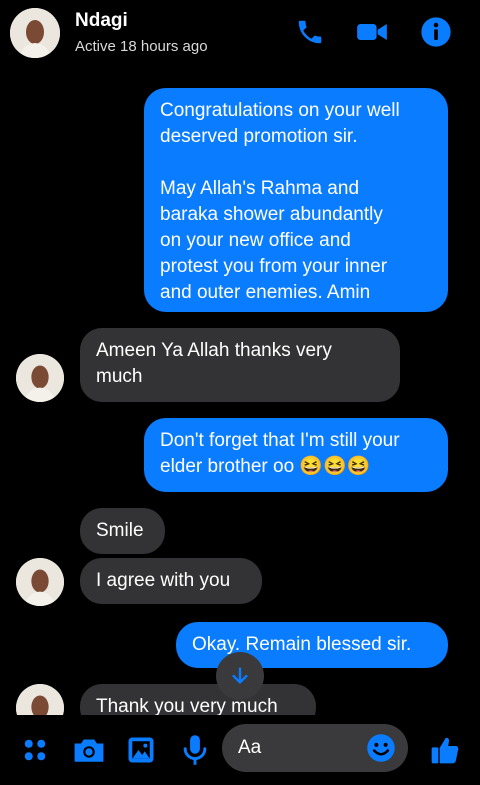  I want to click on contact-avatar, so click(35, 33).